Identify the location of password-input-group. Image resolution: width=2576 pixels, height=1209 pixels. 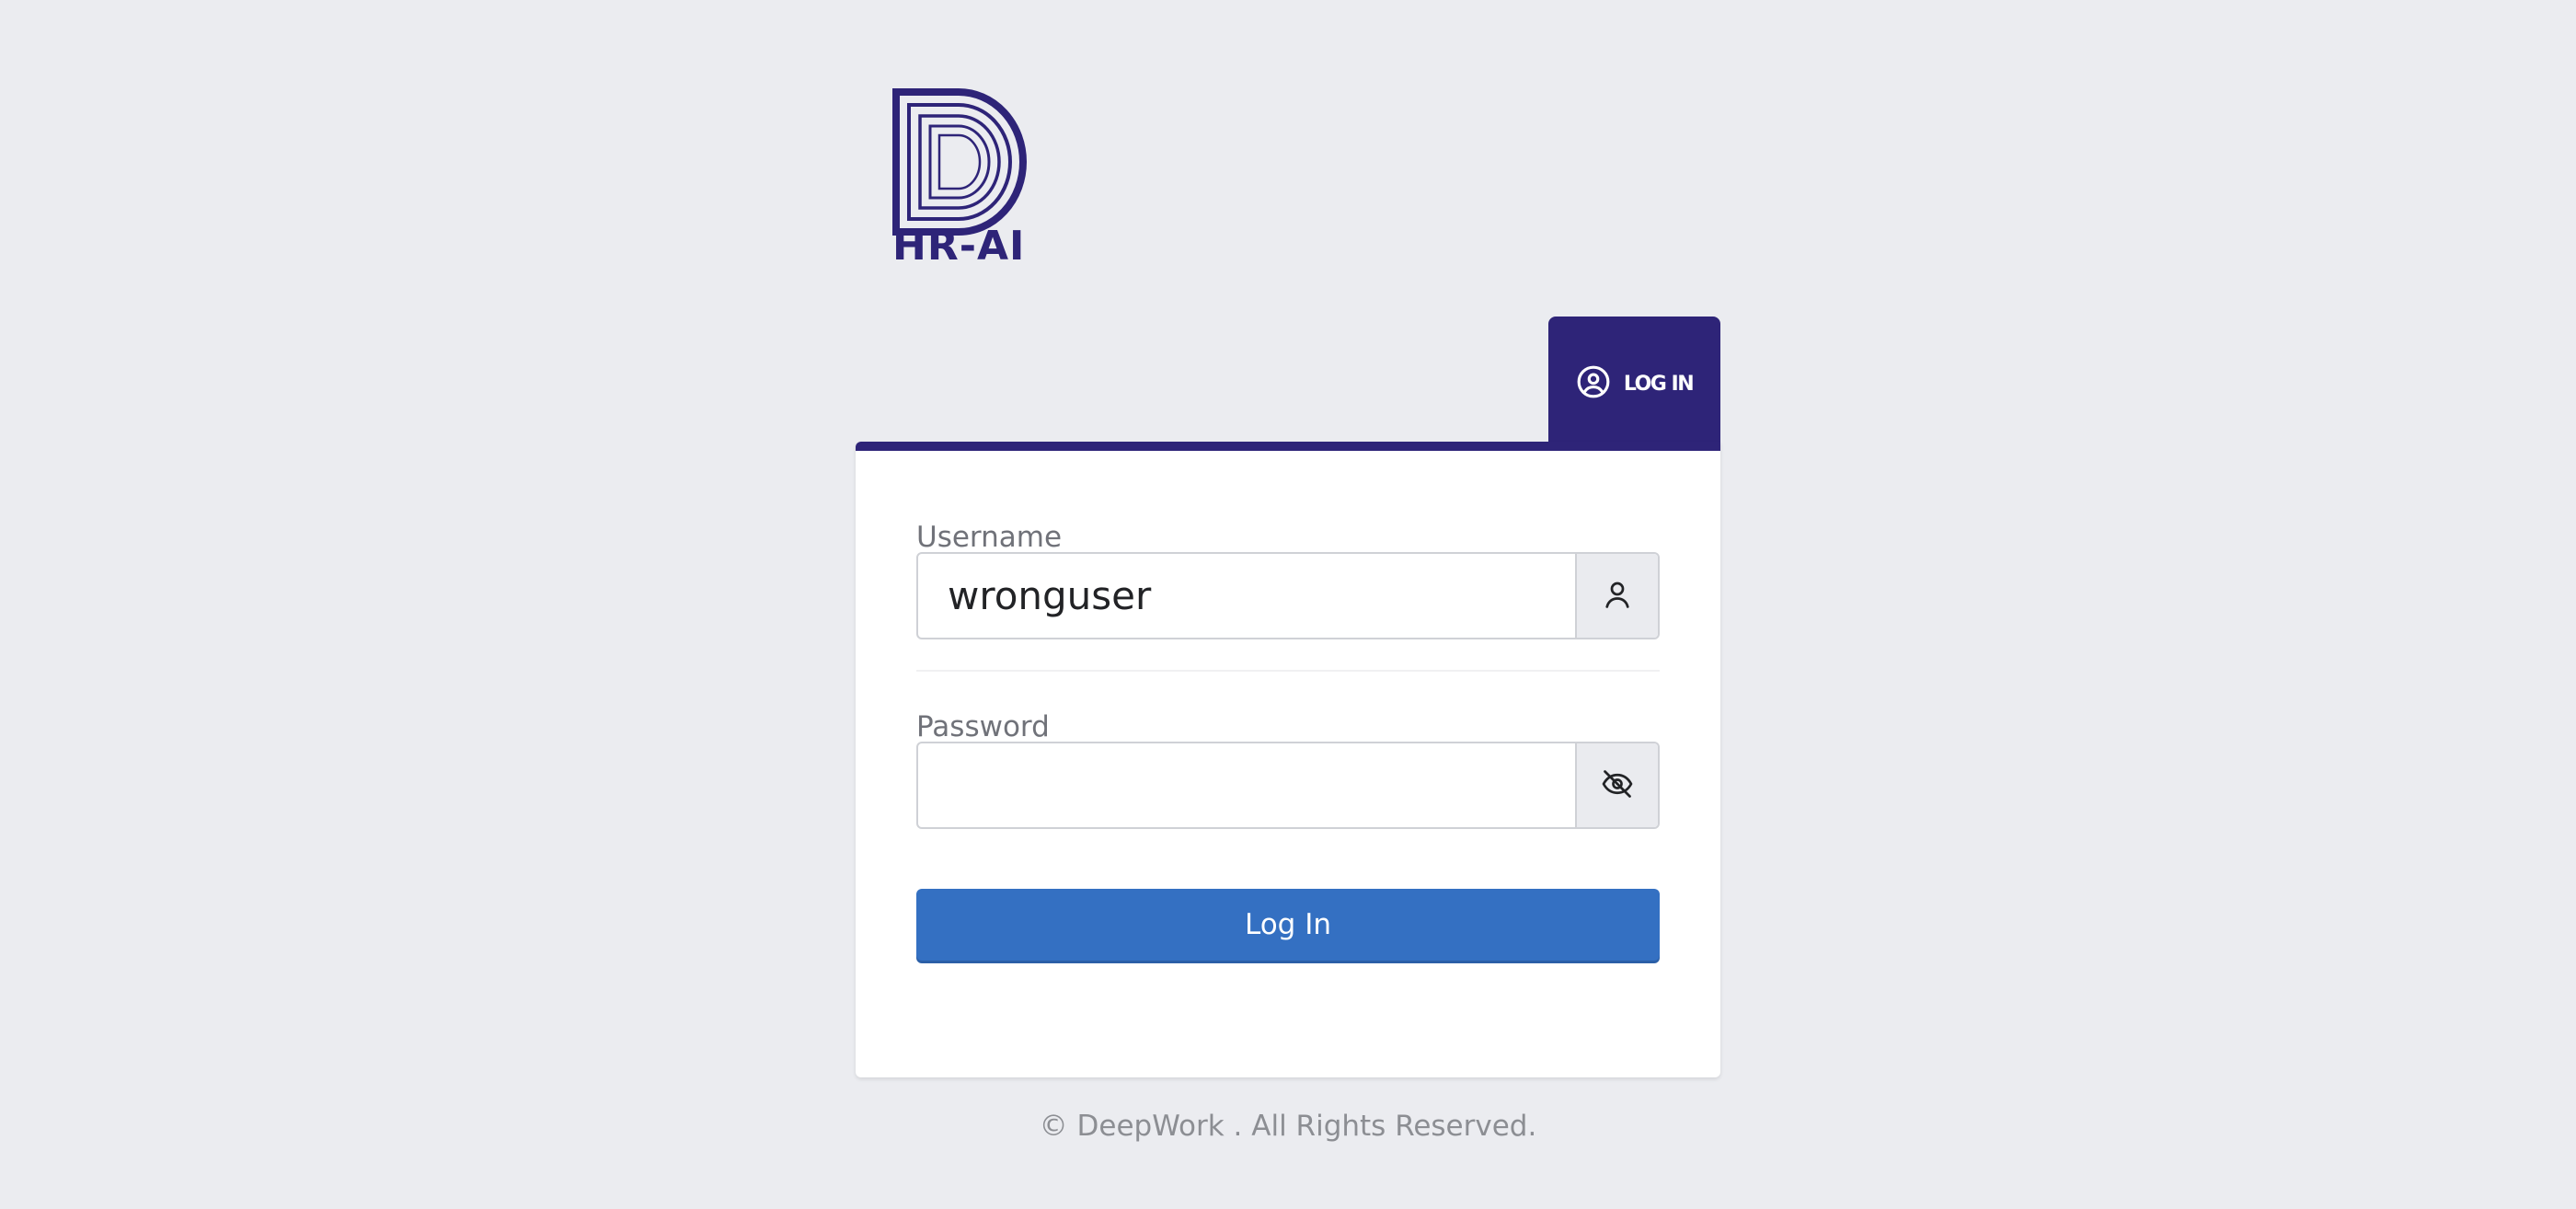
(1288, 785).